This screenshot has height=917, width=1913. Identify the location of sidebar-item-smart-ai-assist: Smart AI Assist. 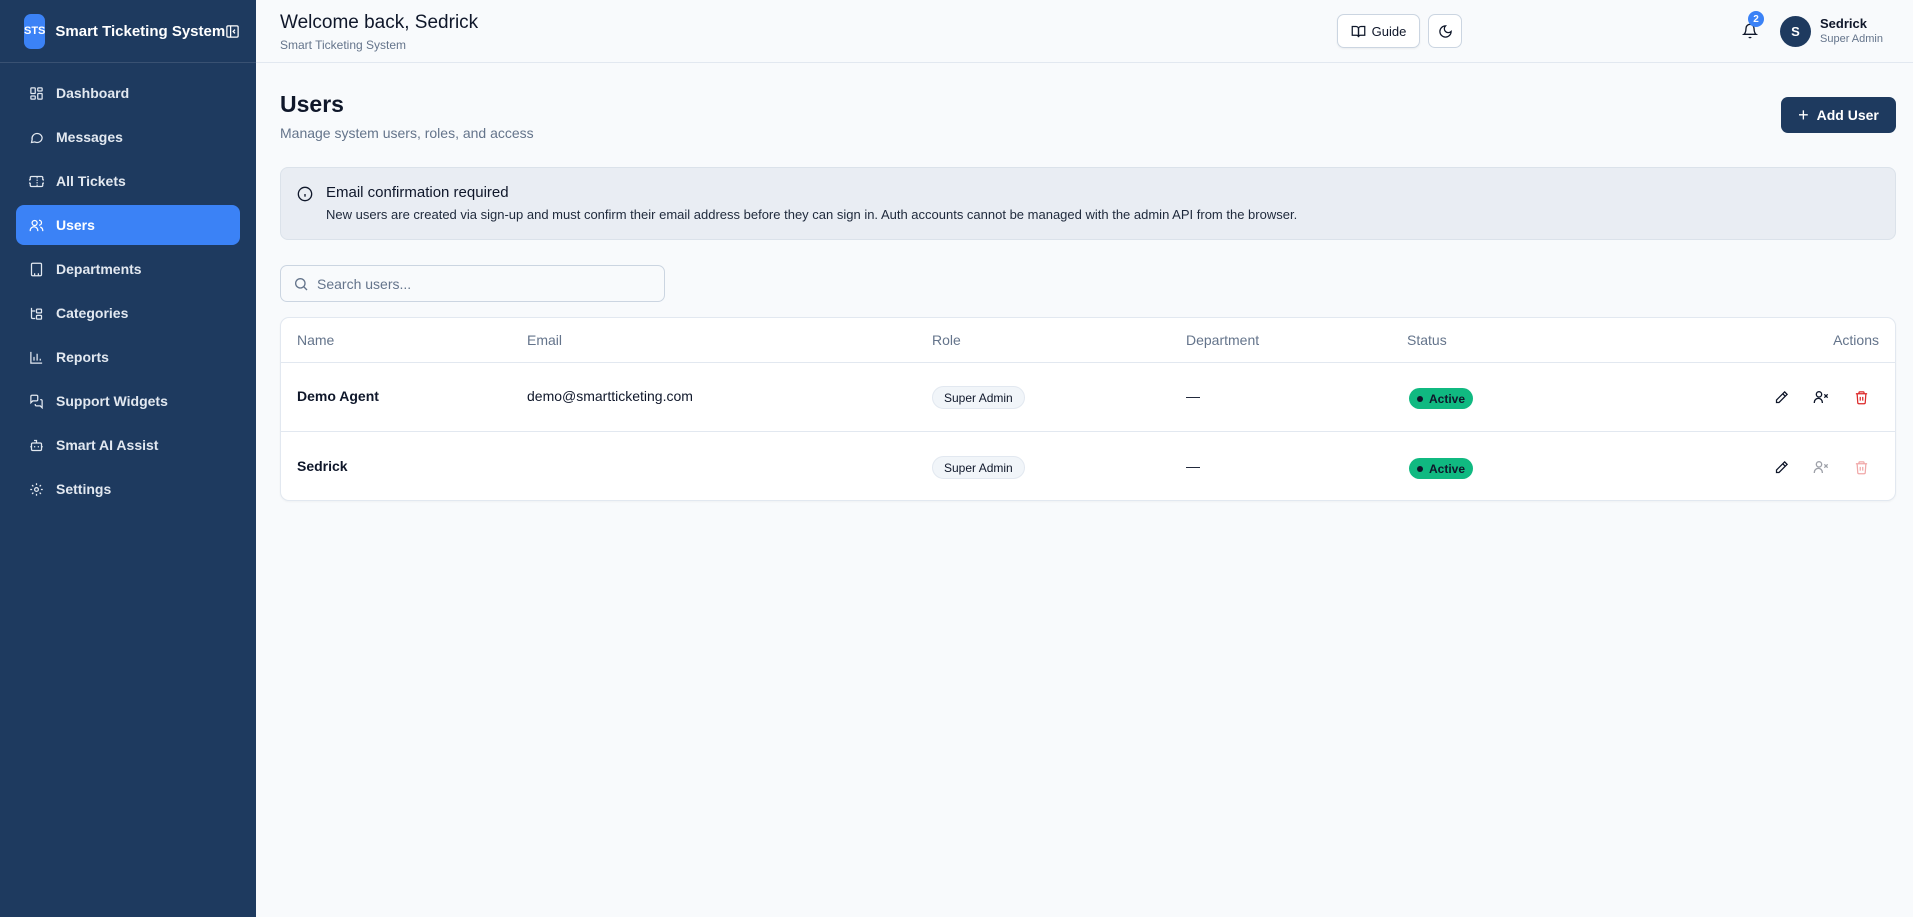
(128, 445).